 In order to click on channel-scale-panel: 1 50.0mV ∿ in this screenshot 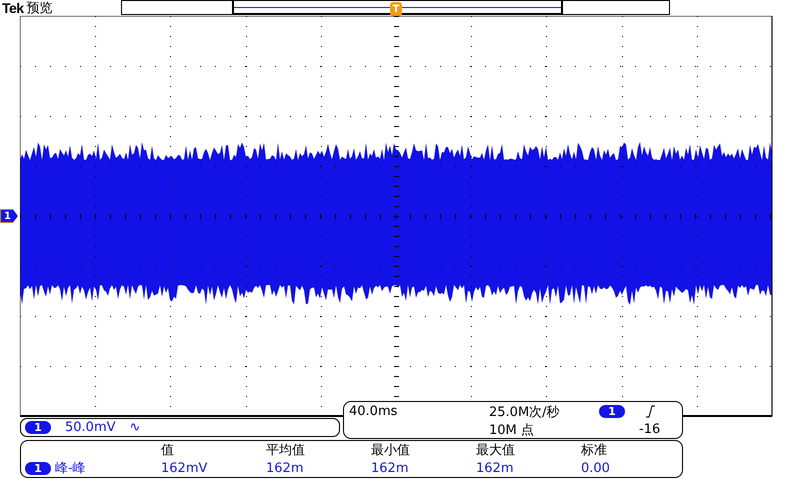, I will do `click(180, 427)`.